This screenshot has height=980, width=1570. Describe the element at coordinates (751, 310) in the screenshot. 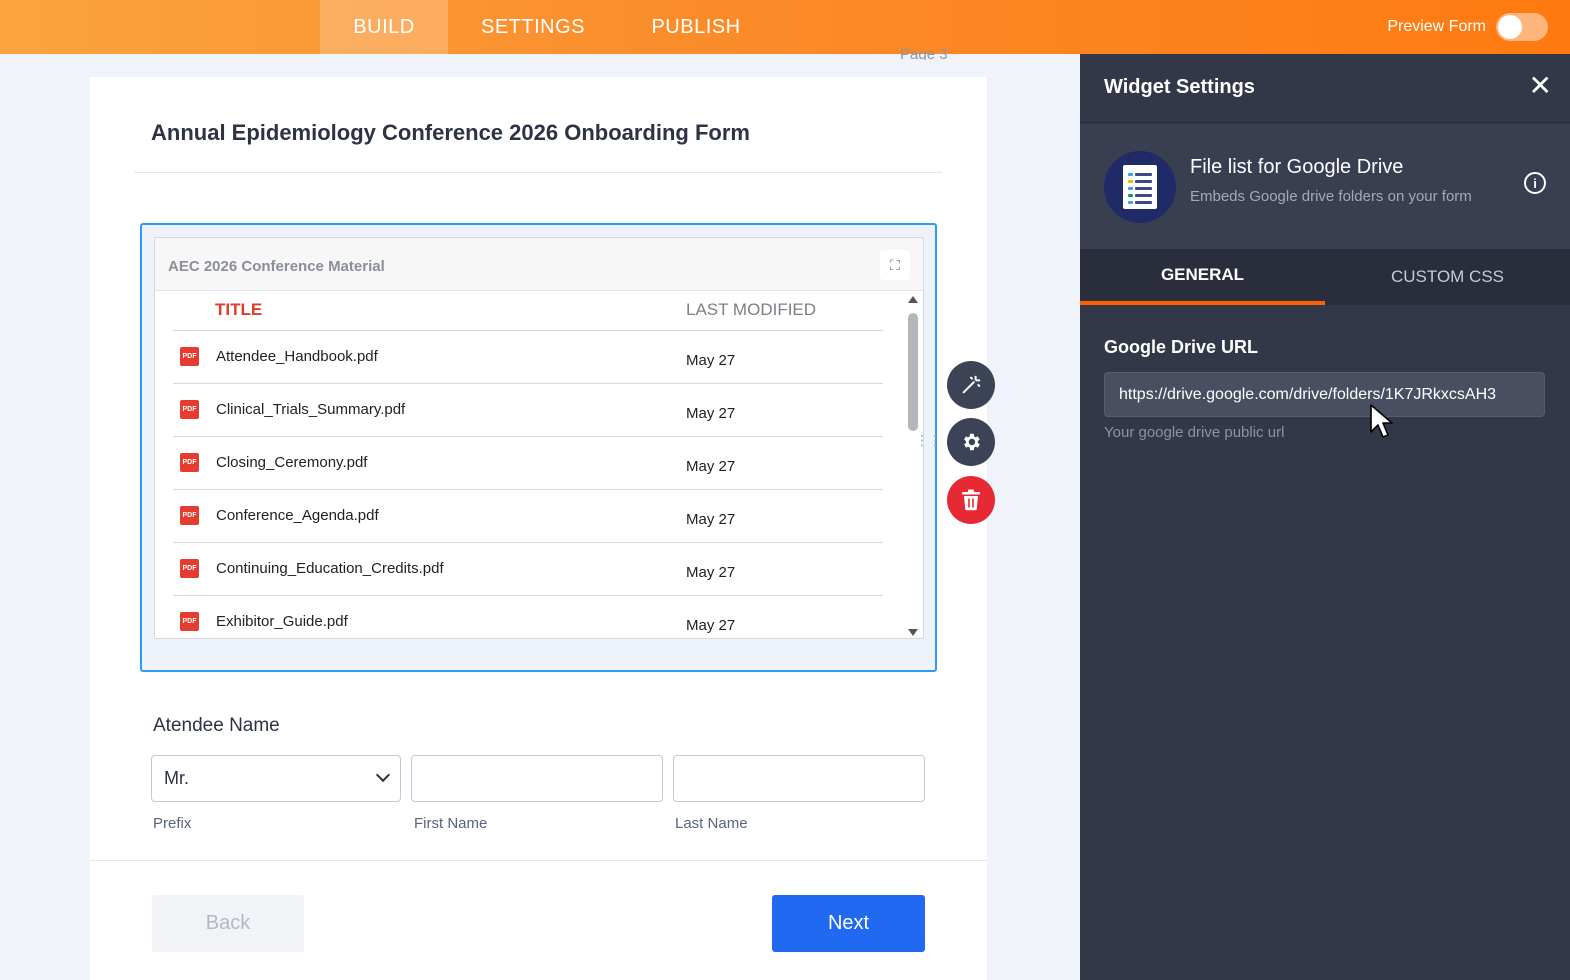

I see `column-header-last-modified: LAST MODIFIED` at that location.